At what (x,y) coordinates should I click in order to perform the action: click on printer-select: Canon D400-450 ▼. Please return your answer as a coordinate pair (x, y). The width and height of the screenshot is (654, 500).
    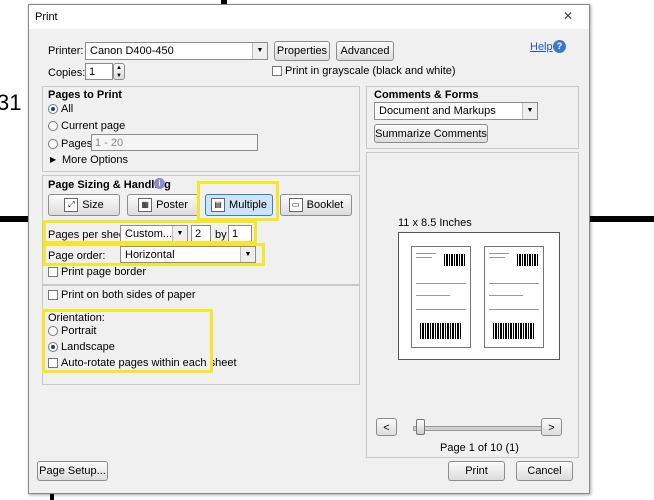
    Looking at the image, I should click on (176, 51).